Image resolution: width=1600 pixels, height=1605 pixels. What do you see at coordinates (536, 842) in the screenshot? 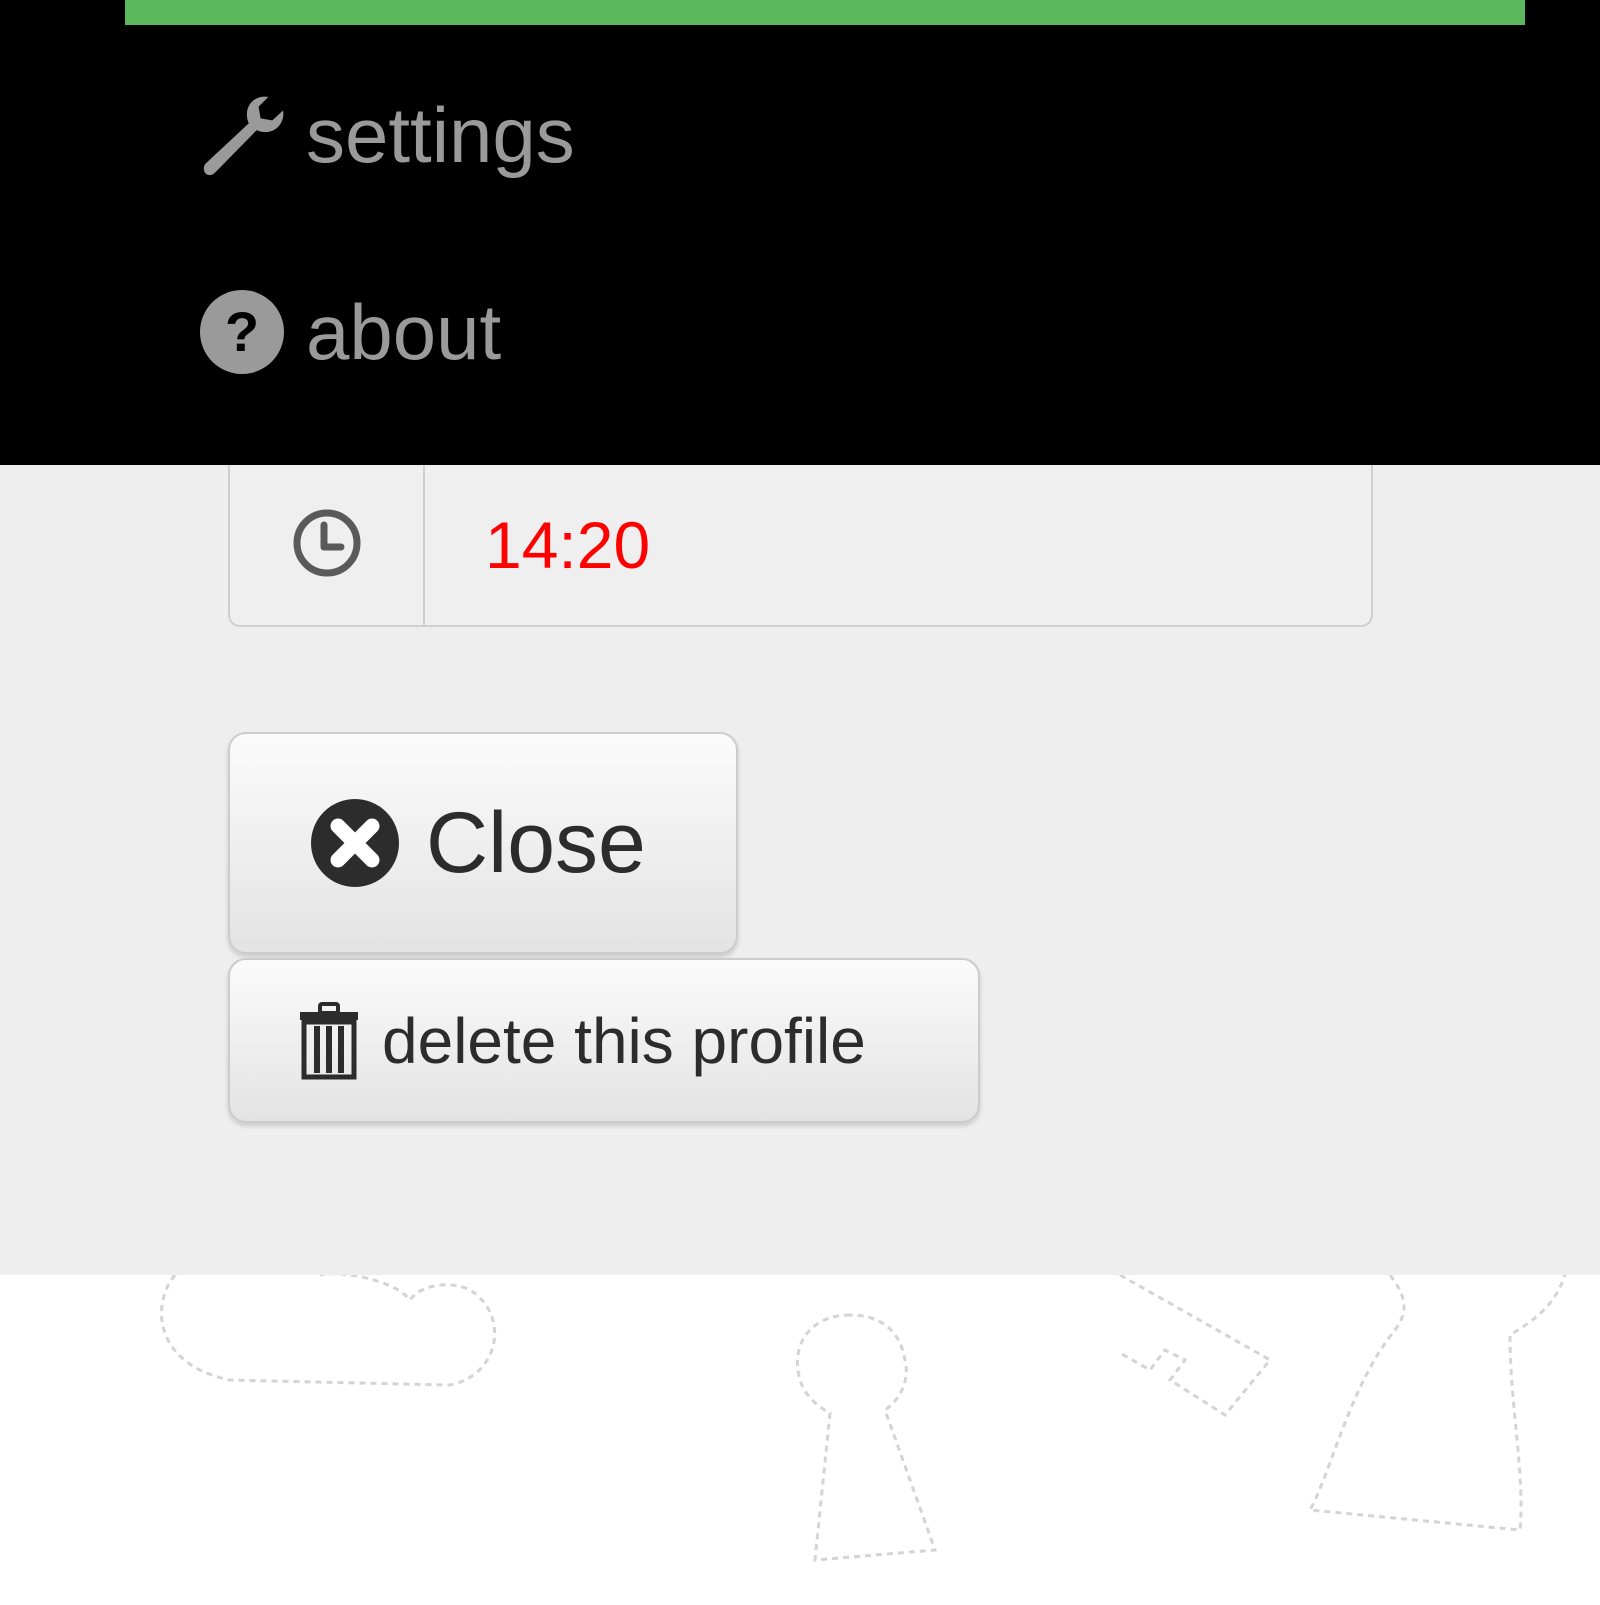
I see `close-button-label: Close` at bounding box center [536, 842].